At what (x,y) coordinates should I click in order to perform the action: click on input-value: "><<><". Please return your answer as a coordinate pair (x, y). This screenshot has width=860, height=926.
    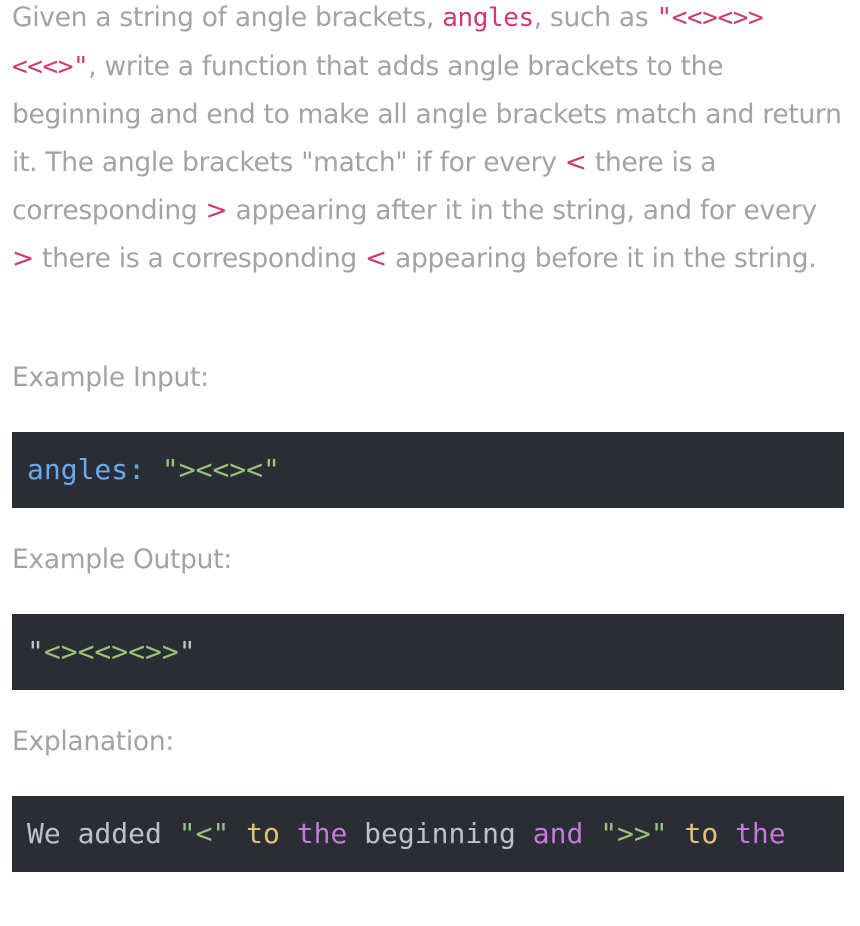
    Looking at the image, I should click on (220, 469).